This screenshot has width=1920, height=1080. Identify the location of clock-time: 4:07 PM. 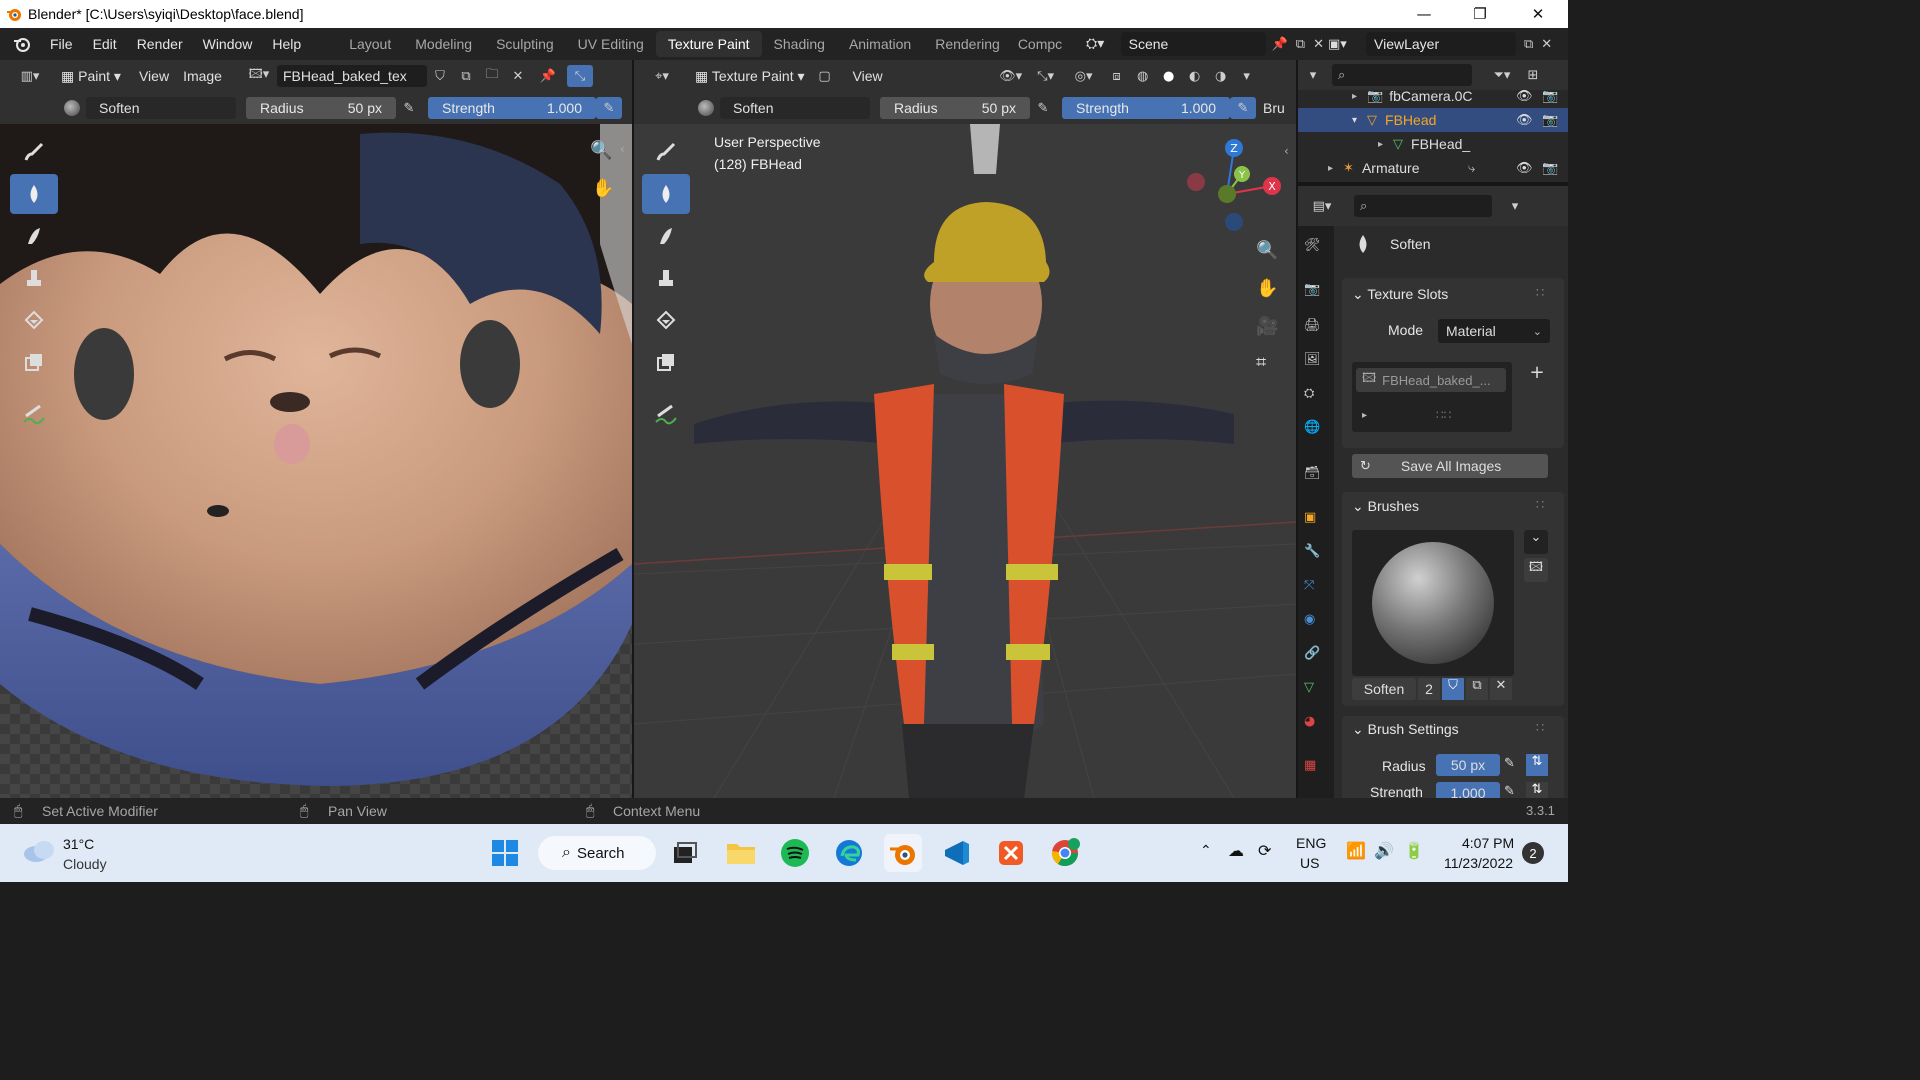
(1488, 843).